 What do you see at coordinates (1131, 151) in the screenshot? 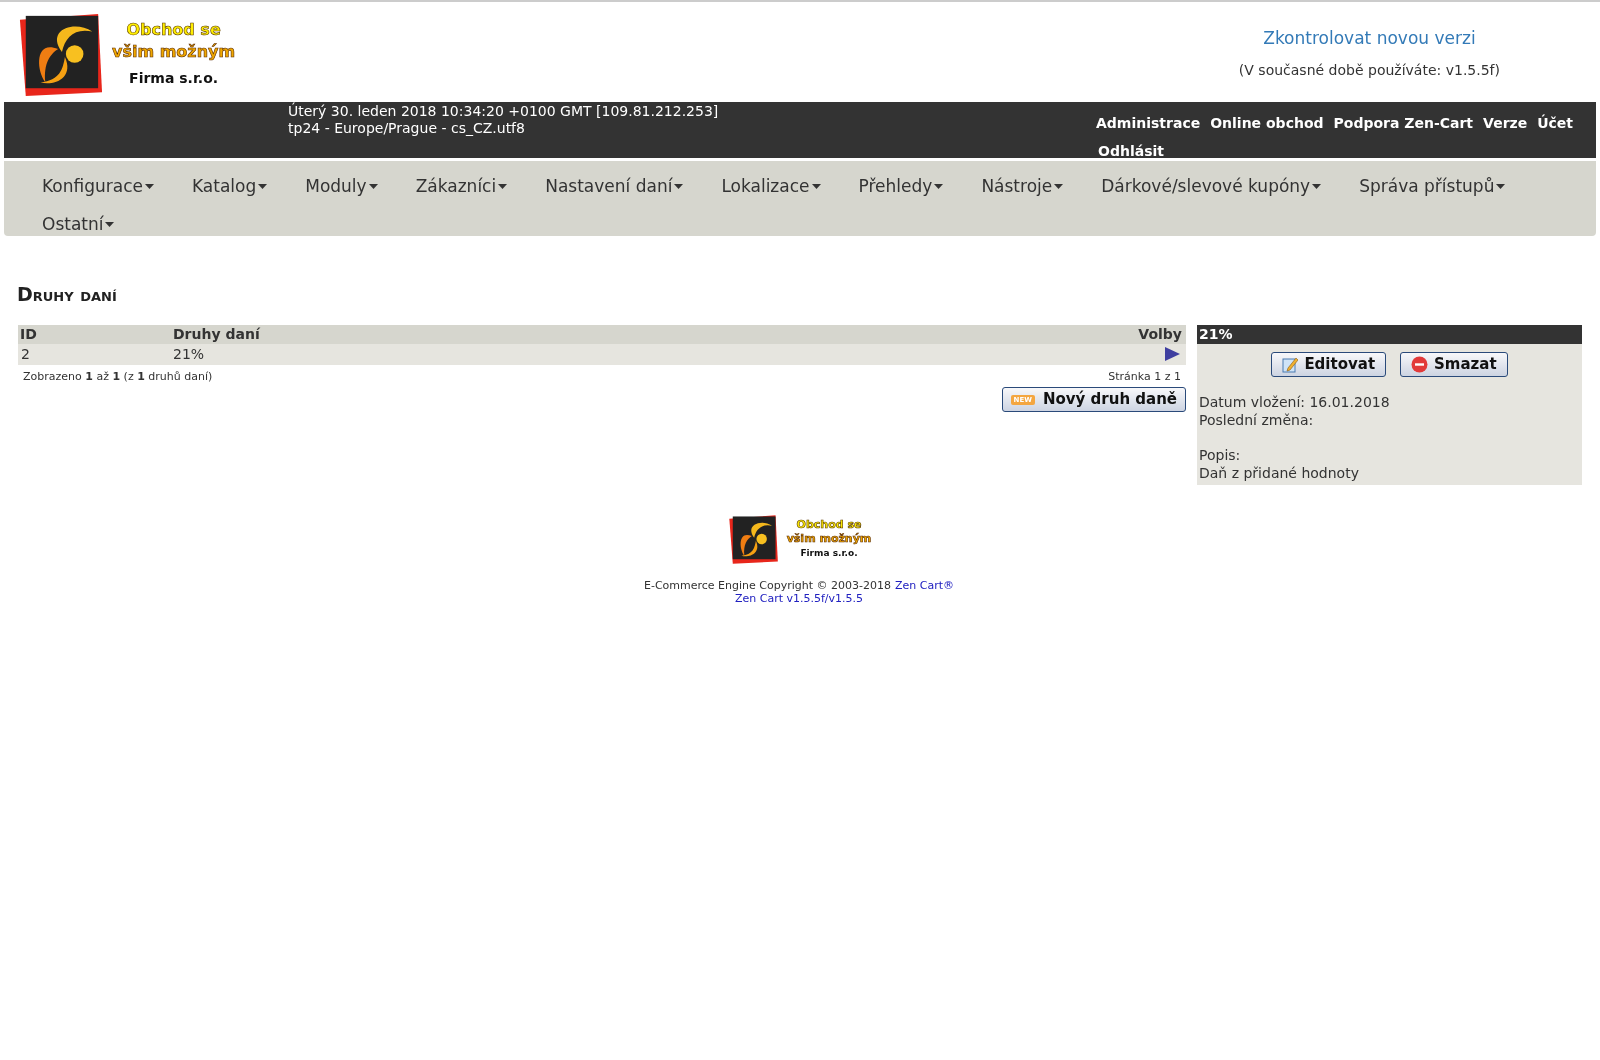
I see `header-link: Odhlásit` at bounding box center [1131, 151].